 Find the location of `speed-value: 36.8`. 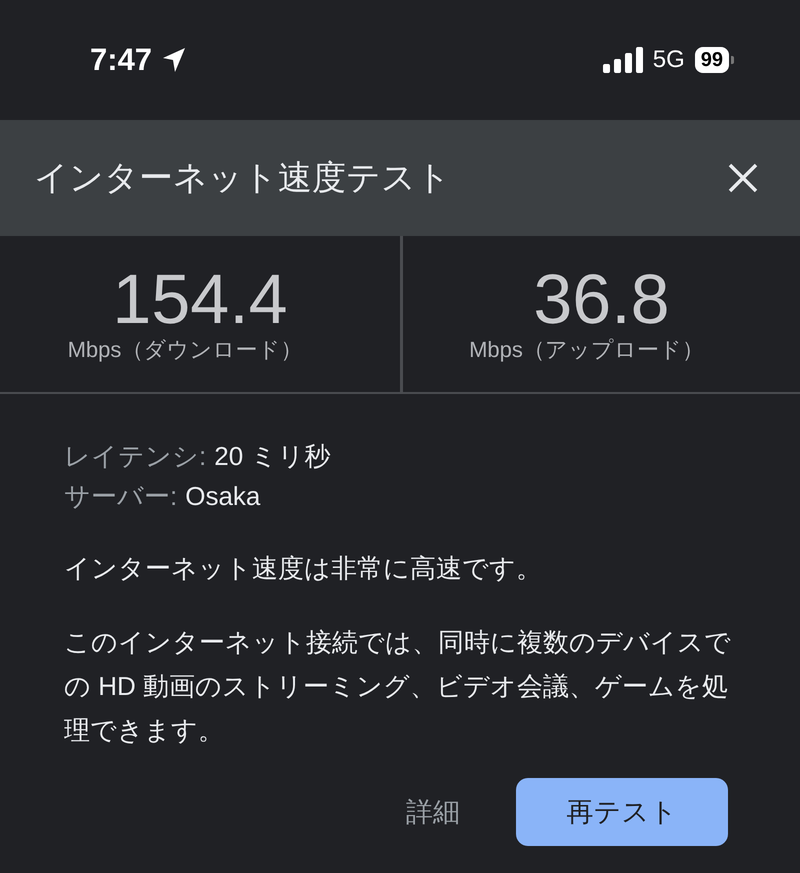

speed-value: 36.8 is located at coordinates (601, 299).